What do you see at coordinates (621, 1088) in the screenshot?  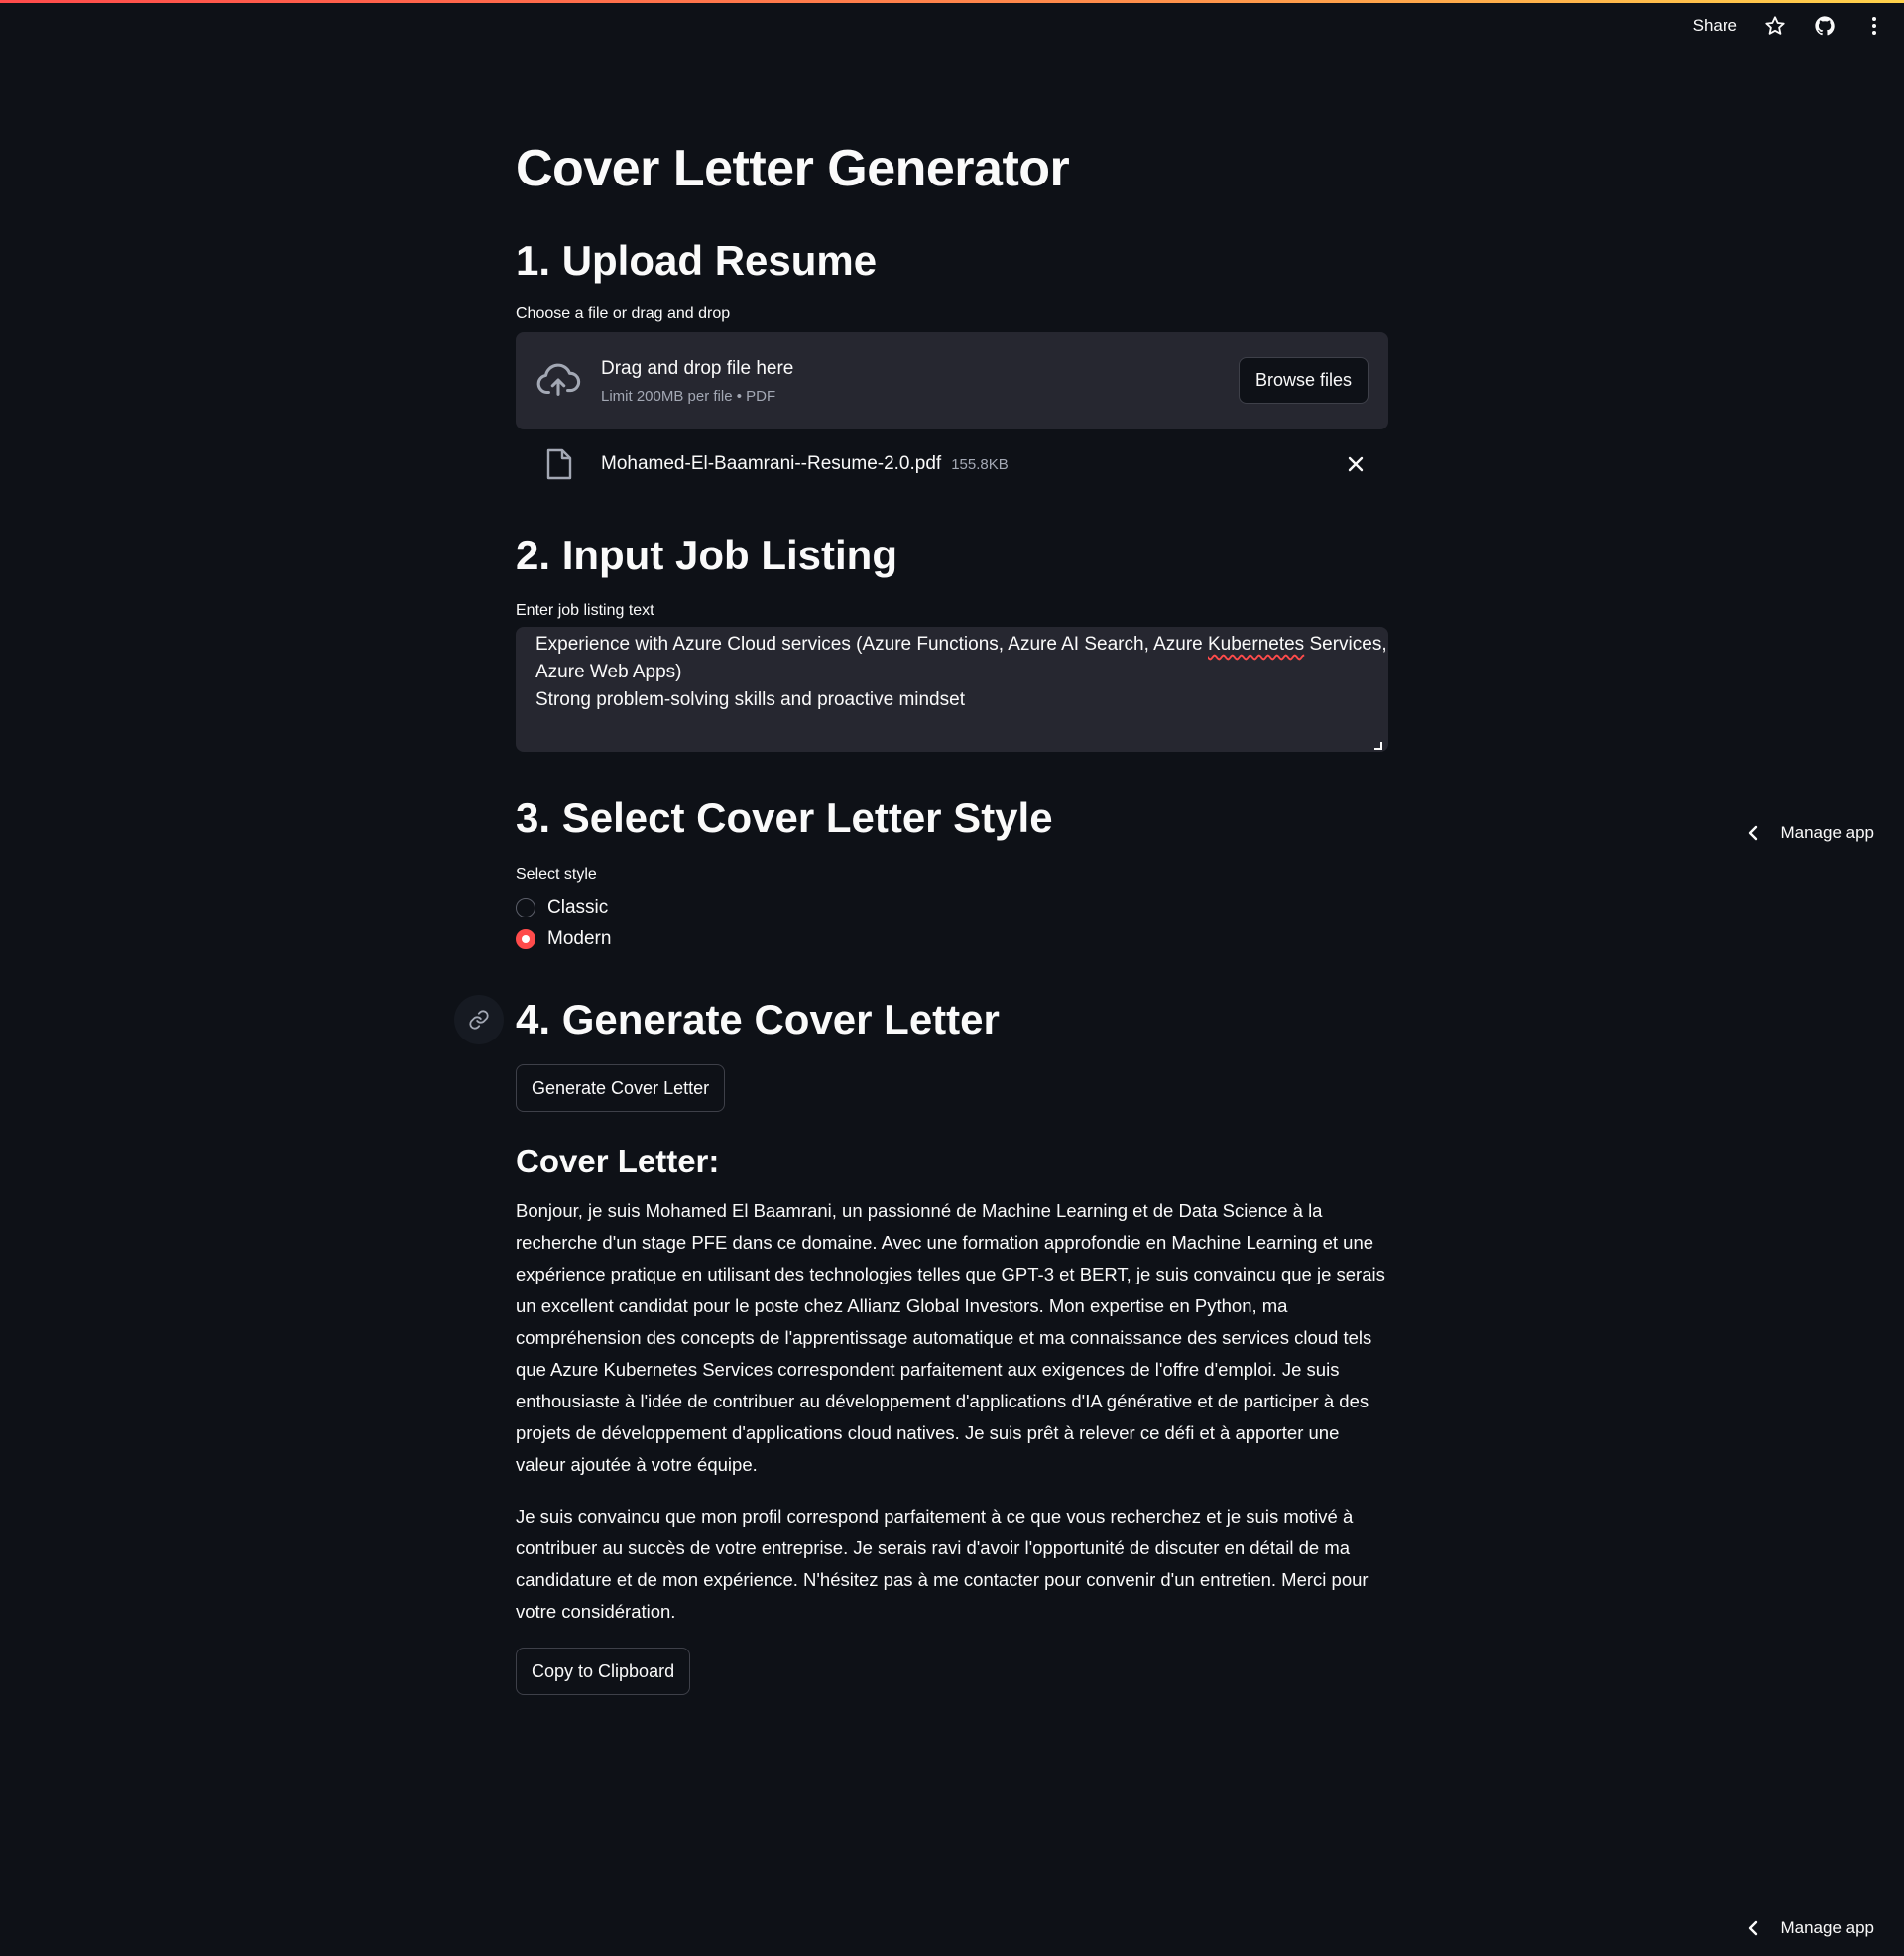 I see `generate-cover-letter-button: Generate Cover Letter` at bounding box center [621, 1088].